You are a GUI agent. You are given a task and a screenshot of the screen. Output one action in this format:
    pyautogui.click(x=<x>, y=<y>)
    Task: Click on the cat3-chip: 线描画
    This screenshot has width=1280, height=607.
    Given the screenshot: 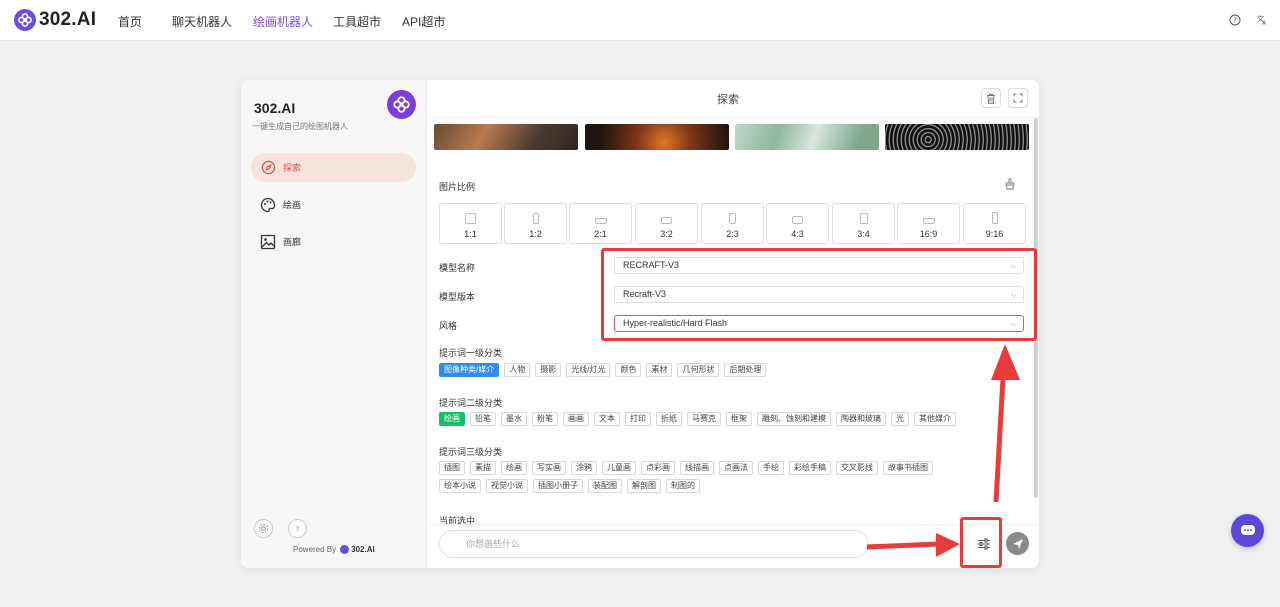 What is the action you would take?
    pyautogui.click(x=697, y=468)
    